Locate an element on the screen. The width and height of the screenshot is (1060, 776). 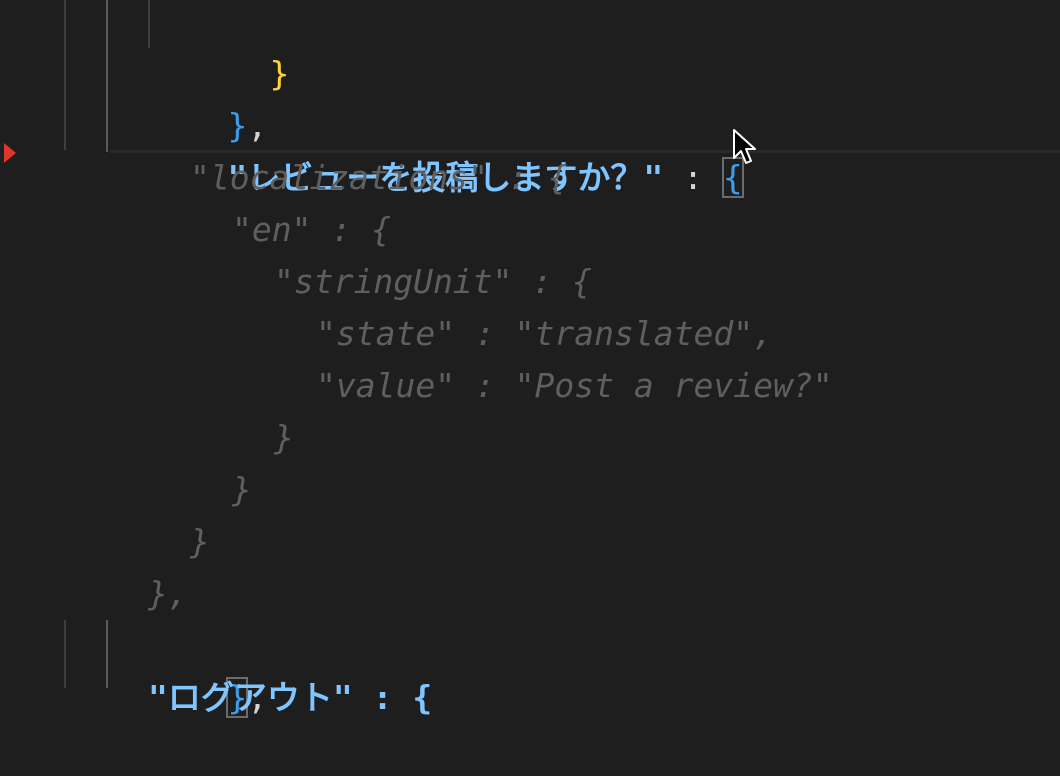
code-line-active: "レビューを投稿しますか？" : { is located at coordinates (446, 149).